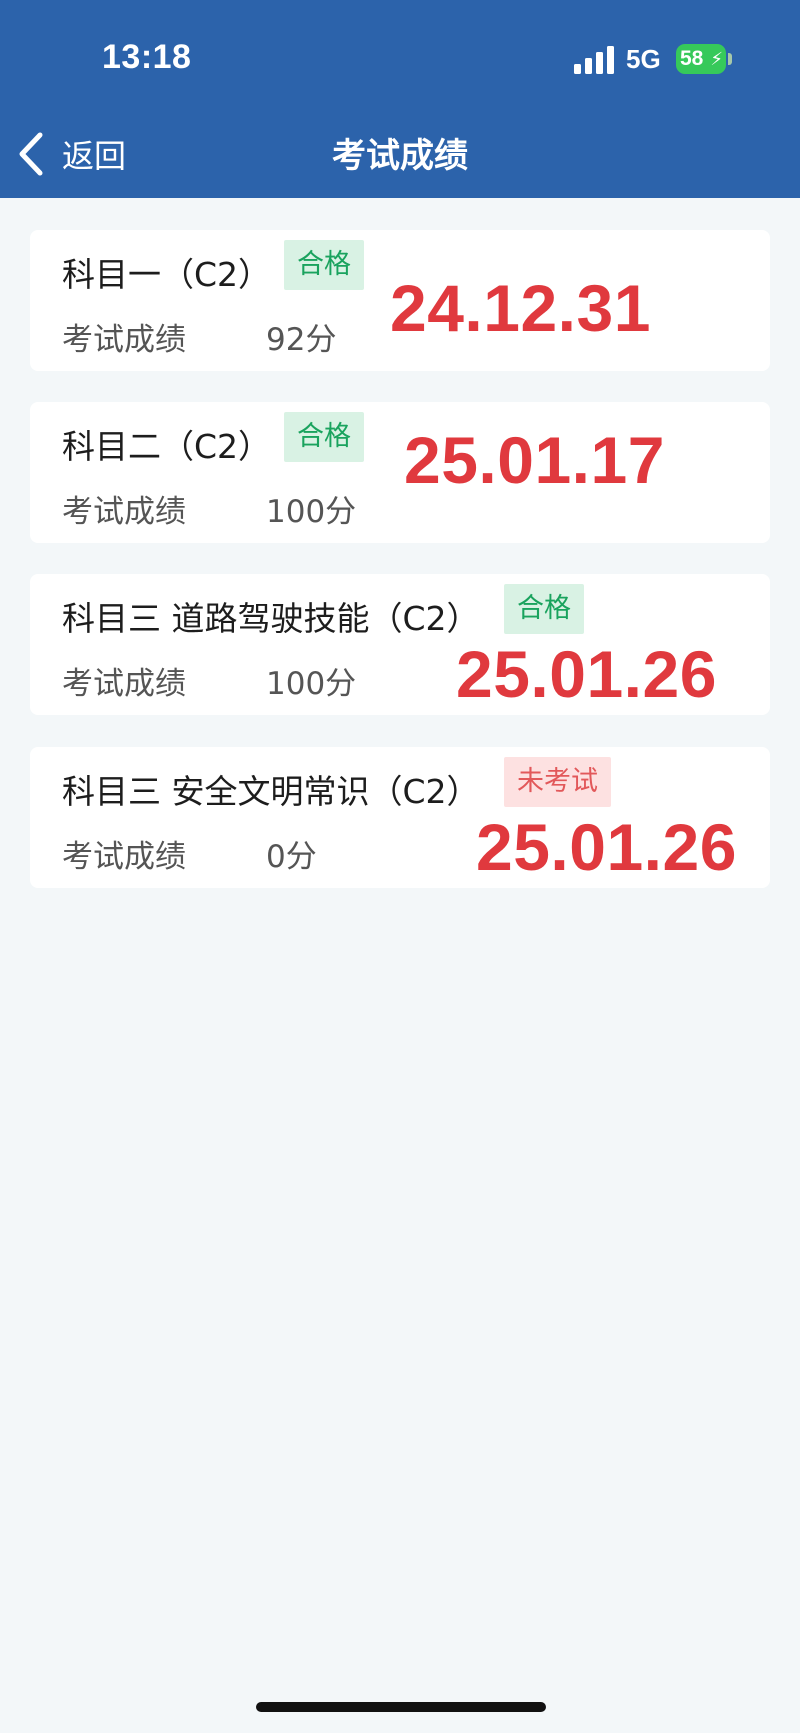 The height and width of the screenshot is (1733, 800). Describe the element at coordinates (730, 59) in the screenshot. I see `battery-cap` at that location.